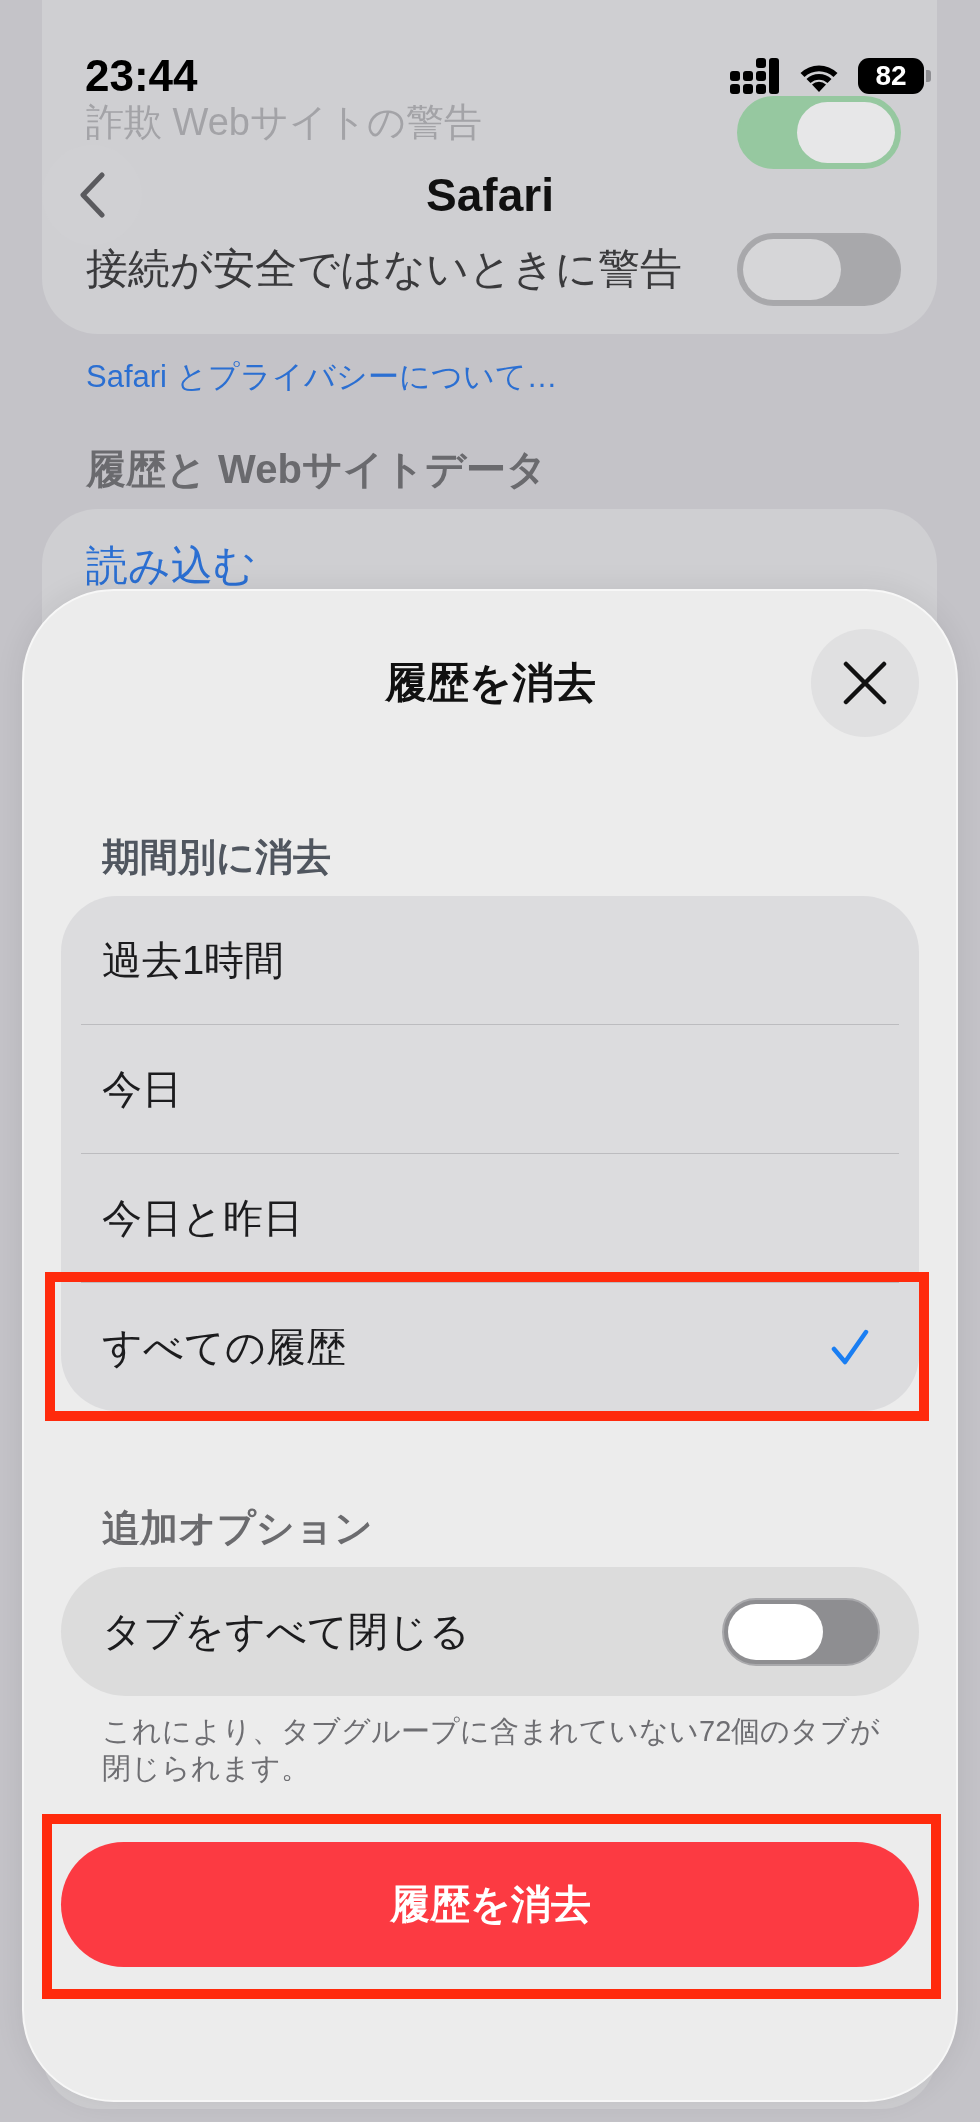  I want to click on sheet-title: 履歴を消去, so click(490, 683).